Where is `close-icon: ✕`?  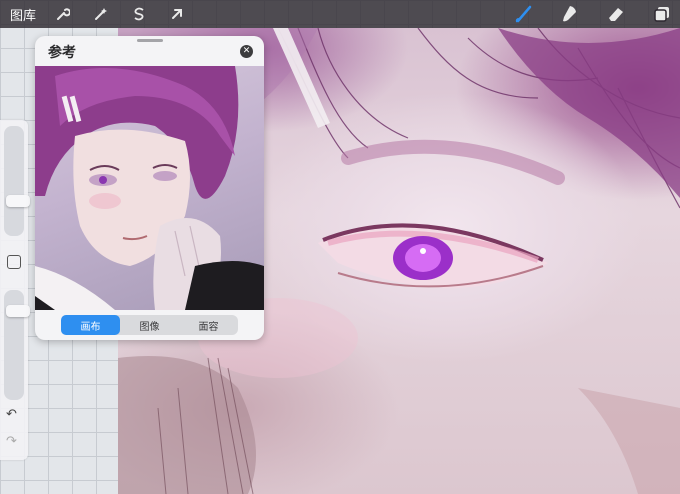 close-icon: ✕ is located at coordinates (246, 51).